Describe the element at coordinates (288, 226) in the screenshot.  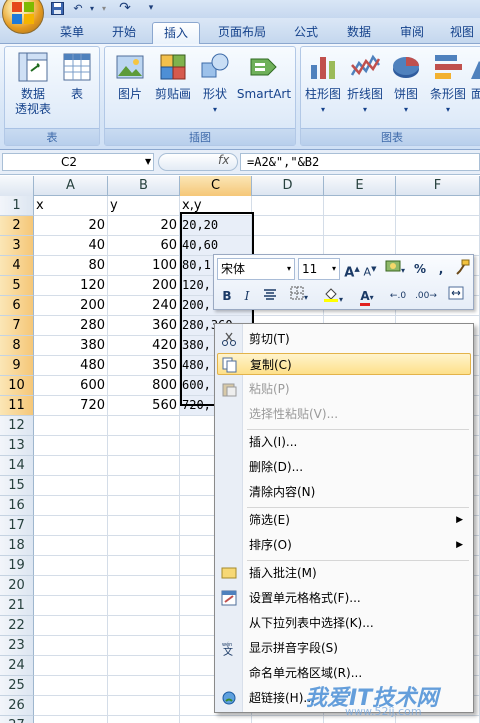
I see `cell-d2` at that location.